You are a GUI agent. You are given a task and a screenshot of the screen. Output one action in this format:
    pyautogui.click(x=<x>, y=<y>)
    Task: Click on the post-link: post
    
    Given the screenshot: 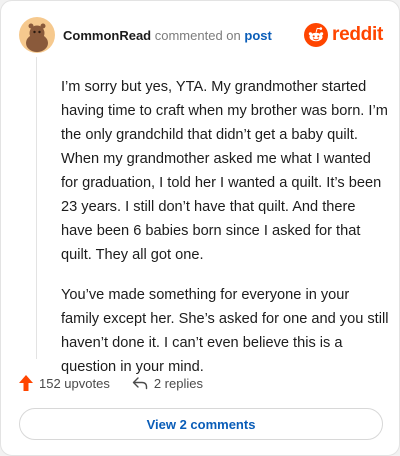 What is the action you would take?
    pyautogui.click(x=257, y=35)
    